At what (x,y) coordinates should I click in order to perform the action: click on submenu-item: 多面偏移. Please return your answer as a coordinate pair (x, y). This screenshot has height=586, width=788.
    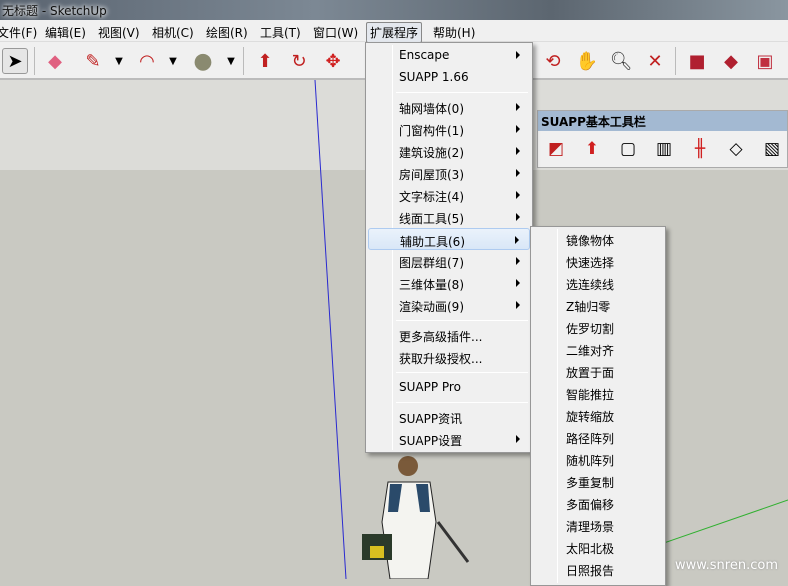
    Looking at the image, I should click on (598, 503).